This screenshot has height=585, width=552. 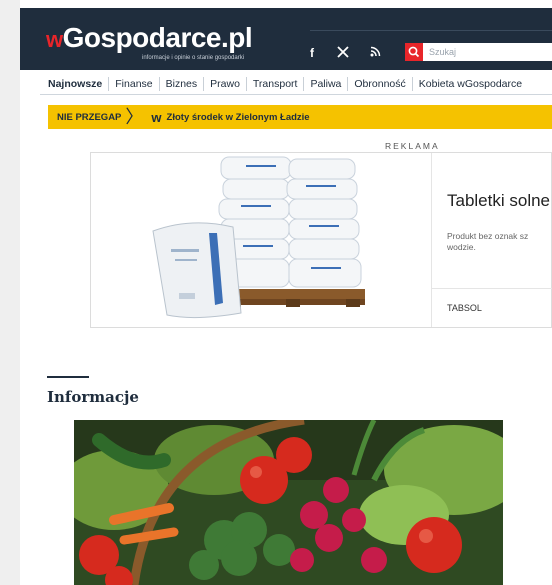 What do you see at coordinates (133, 83) in the screenshot?
I see `nav-item-finanse: Finanse` at bounding box center [133, 83].